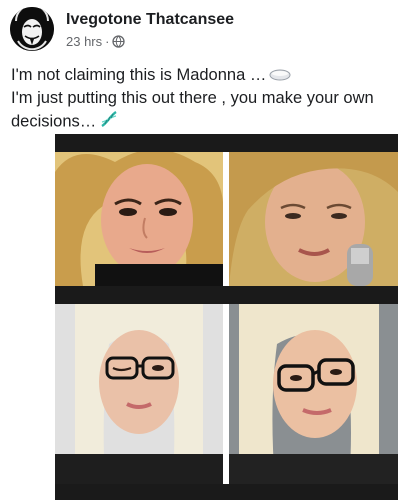 This screenshot has height=500, width=401. I want to click on avatar, so click(32, 29).